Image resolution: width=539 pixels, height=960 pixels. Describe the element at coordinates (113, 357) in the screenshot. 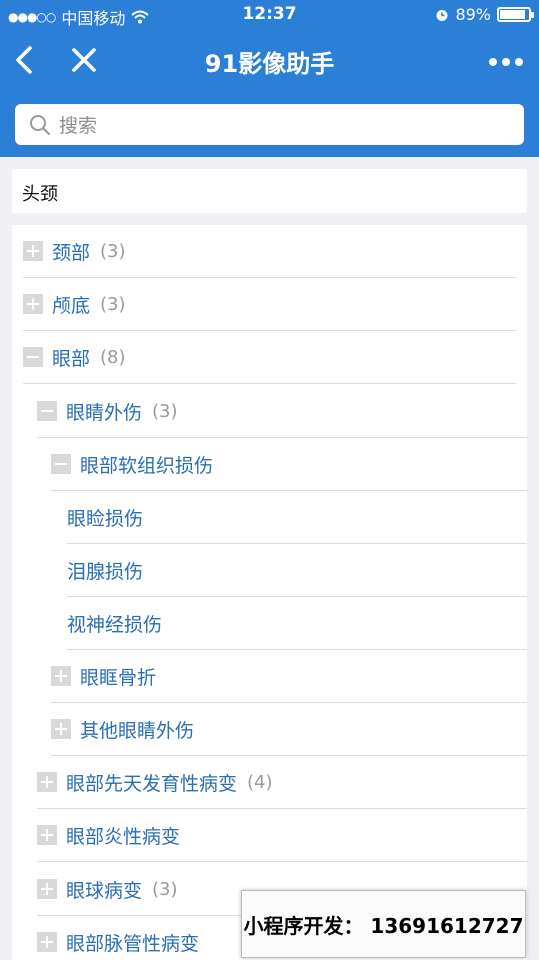

I see `tree-row-count: (8)` at that location.